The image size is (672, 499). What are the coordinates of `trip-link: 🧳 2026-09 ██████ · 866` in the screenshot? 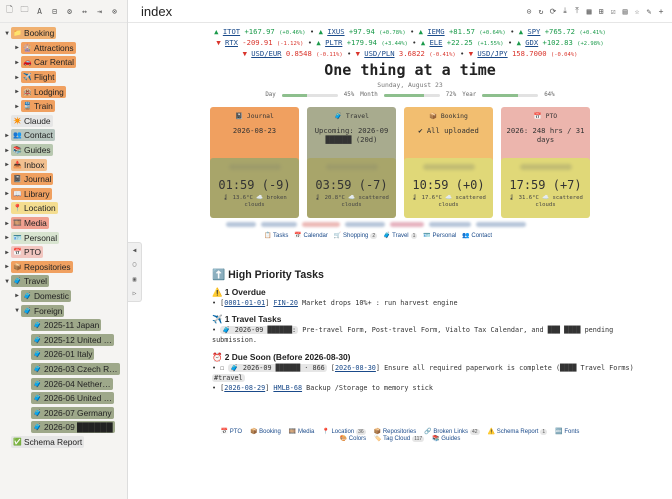 It's located at (277, 367).